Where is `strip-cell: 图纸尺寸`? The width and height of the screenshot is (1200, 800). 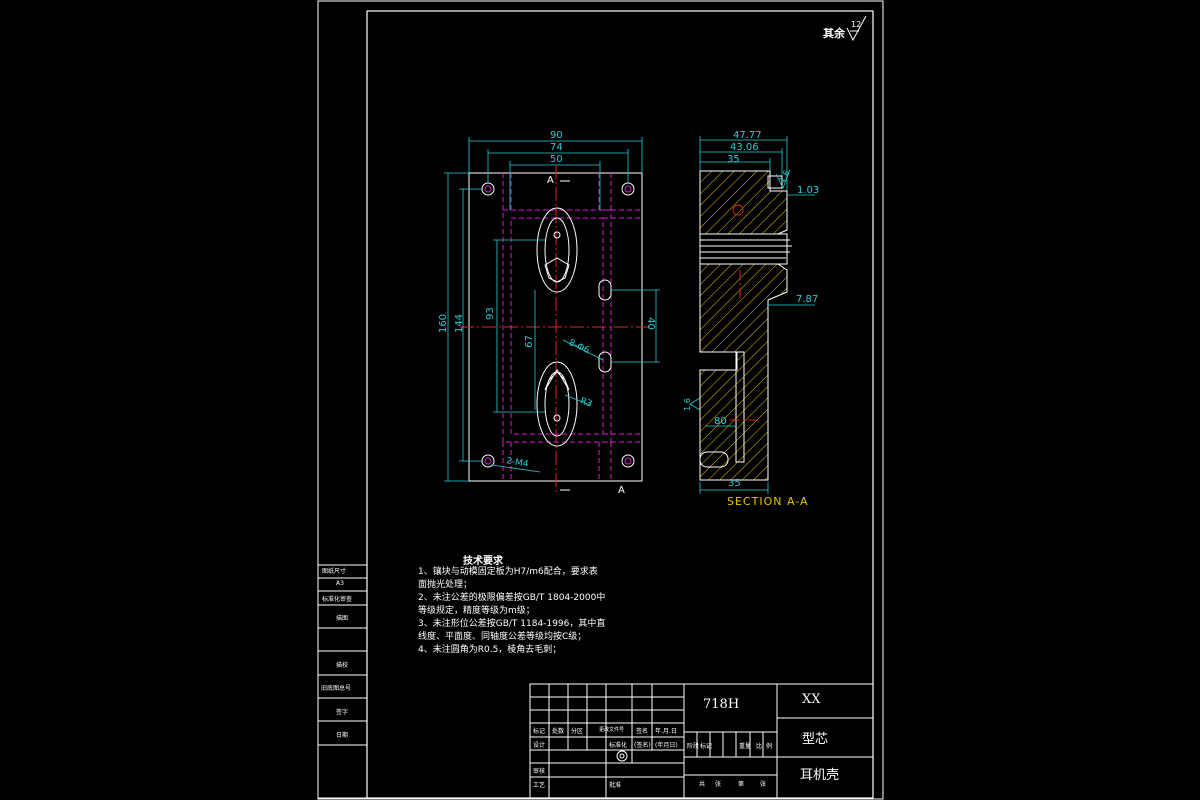
strip-cell: 图纸尺寸 is located at coordinates (334, 571).